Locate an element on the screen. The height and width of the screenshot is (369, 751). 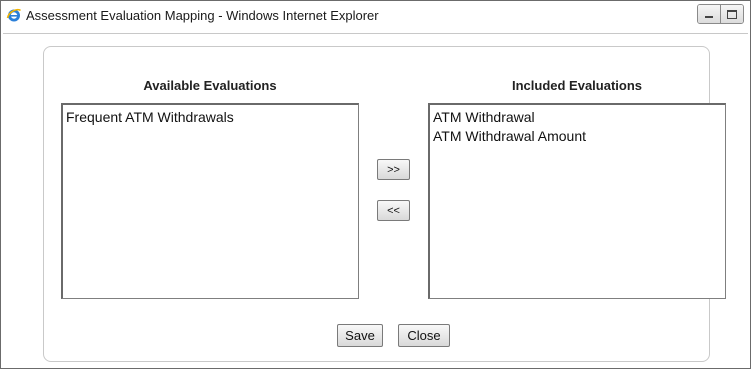
save-button: Save is located at coordinates (360, 335).